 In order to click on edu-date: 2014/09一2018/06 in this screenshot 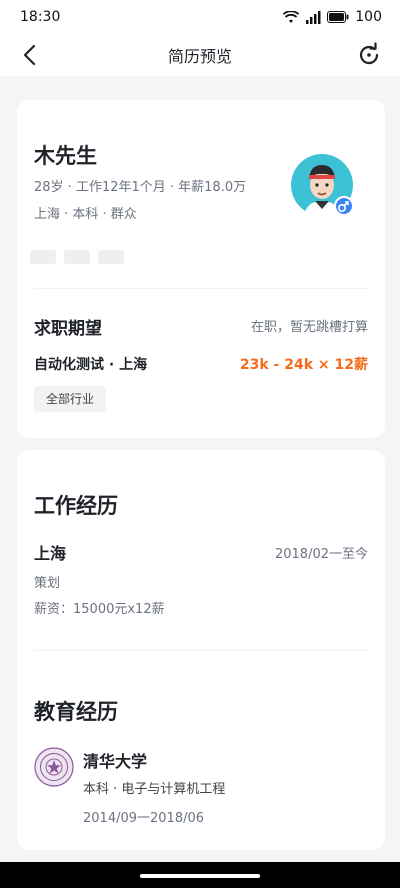, I will do `click(144, 818)`.